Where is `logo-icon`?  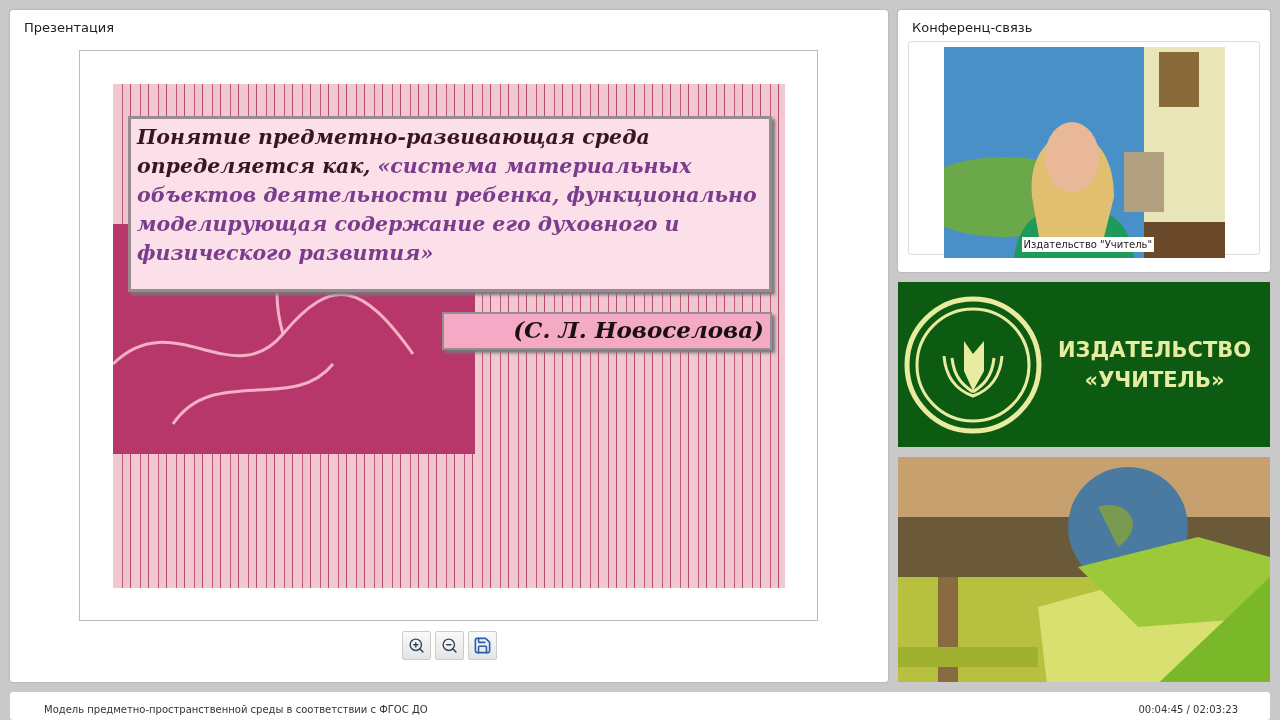 logo-icon is located at coordinates (973, 364).